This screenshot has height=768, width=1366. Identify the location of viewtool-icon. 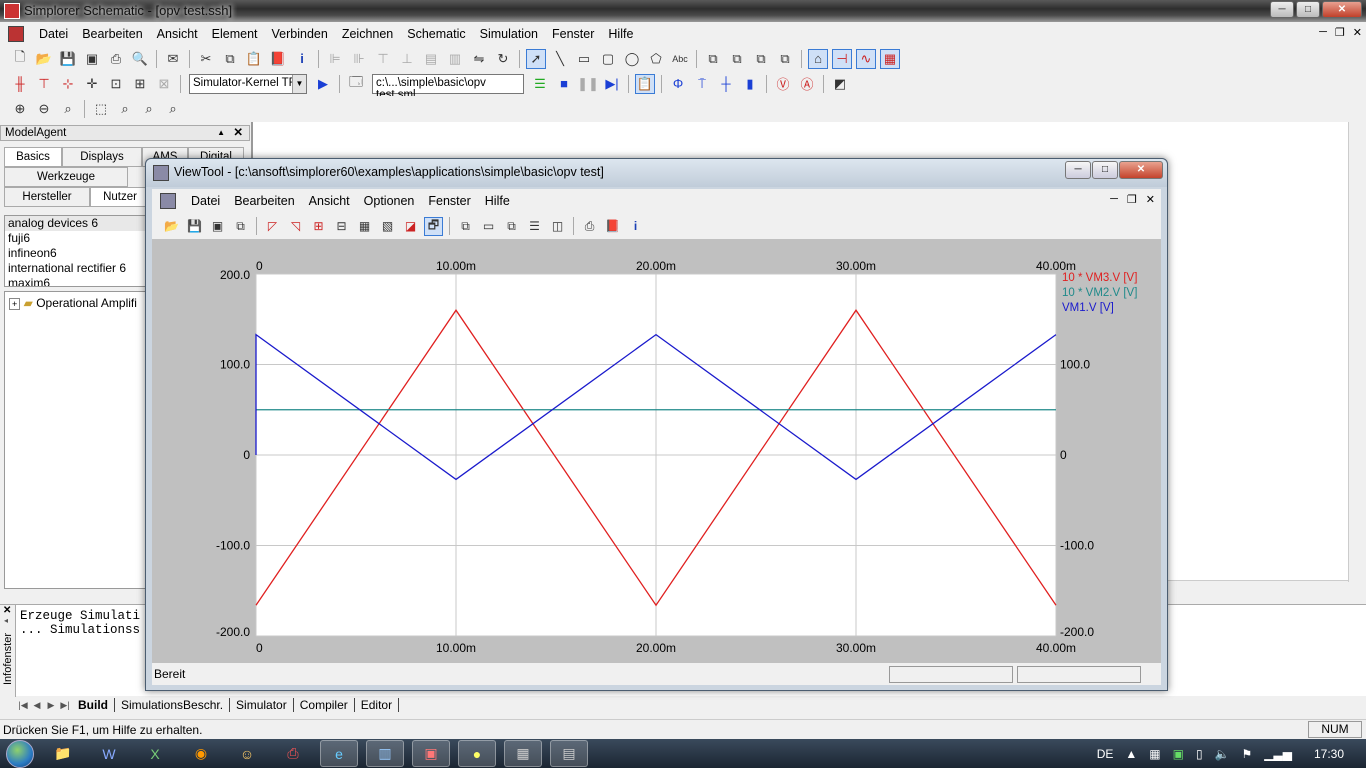
(161, 173).